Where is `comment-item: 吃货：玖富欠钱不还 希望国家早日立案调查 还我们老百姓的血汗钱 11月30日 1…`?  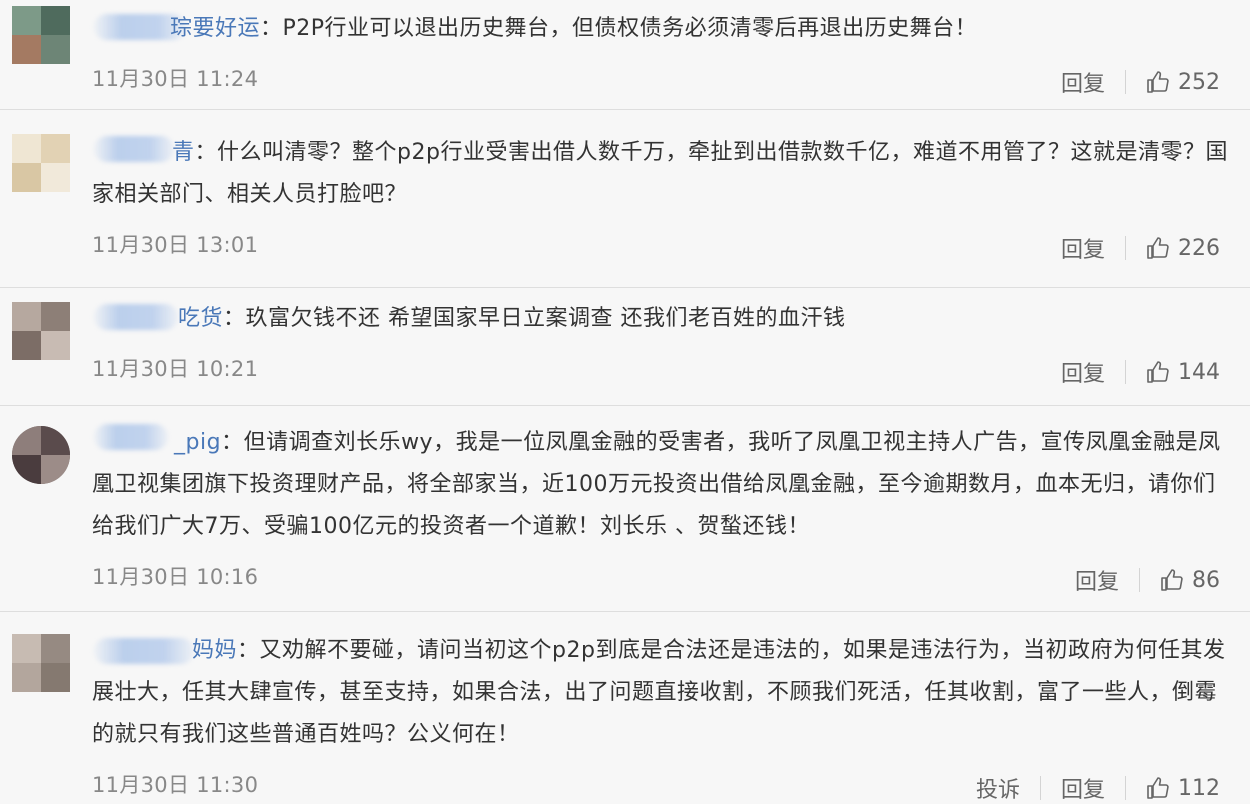
comment-item: 吃货：玖富欠钱不还 希望国家早日立案调查 还我们老百姓的血汗钱 11月30日 1… is located at coordinates (625, 347).